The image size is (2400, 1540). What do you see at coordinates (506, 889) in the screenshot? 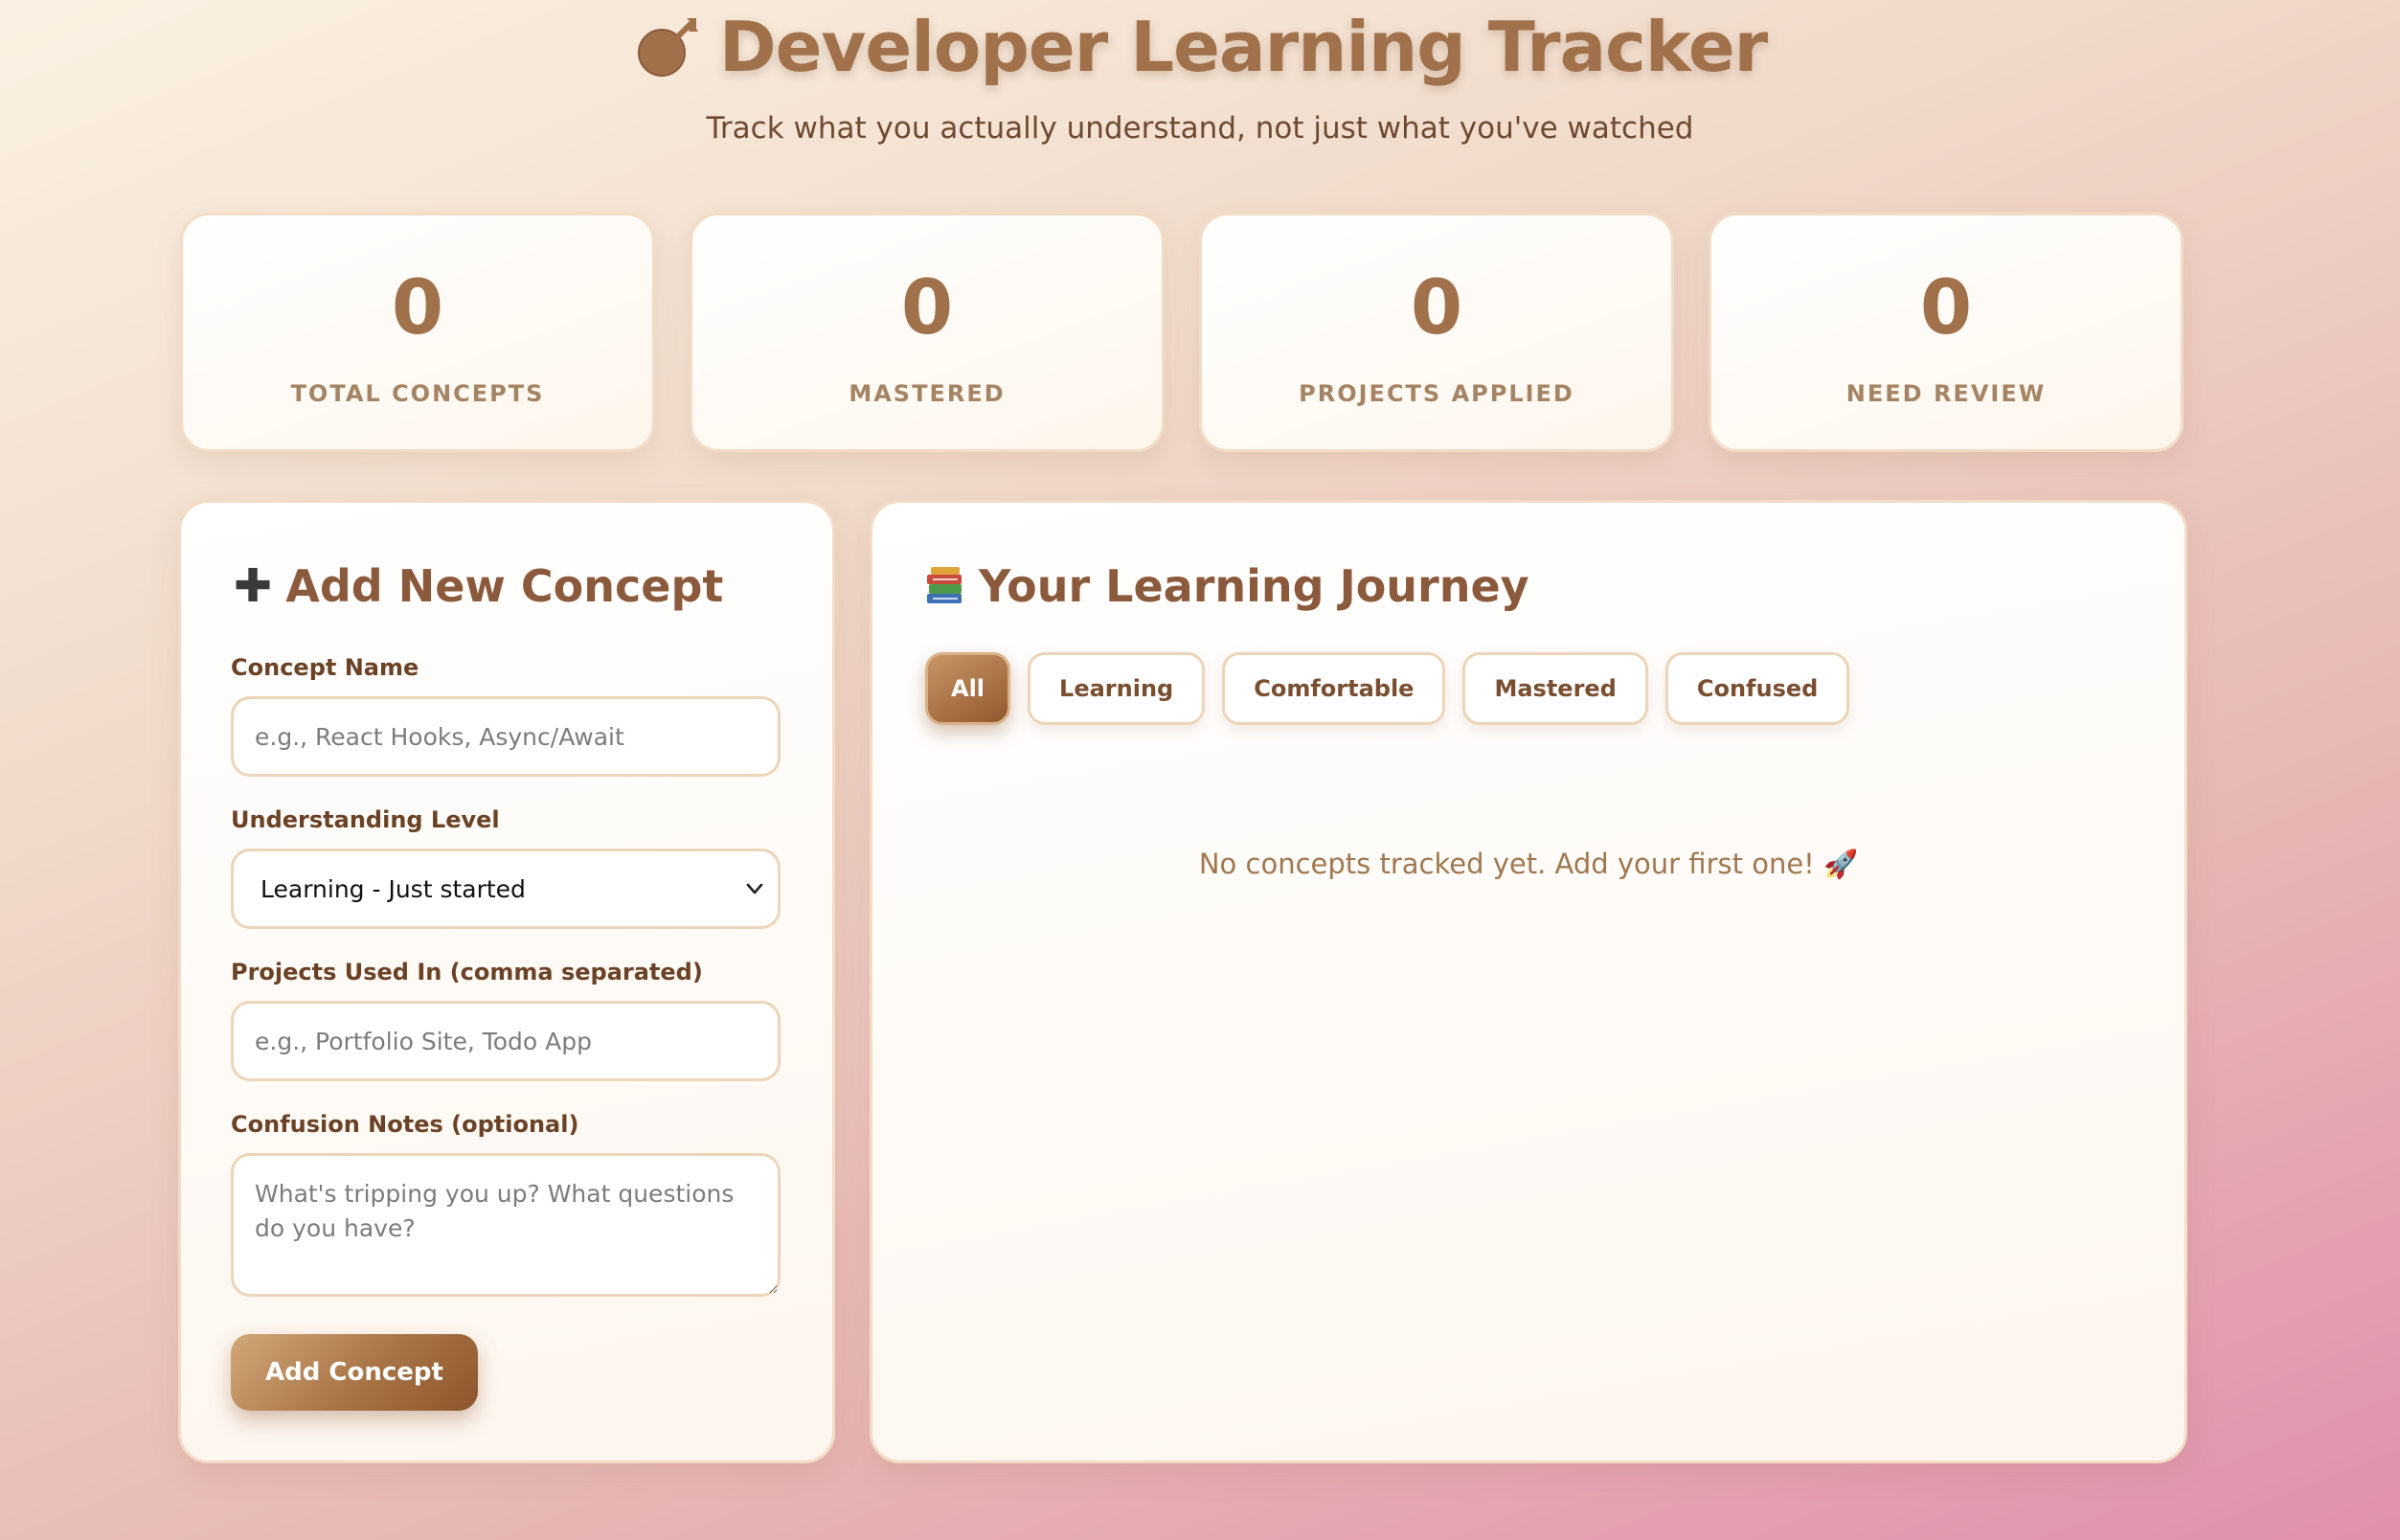
I see `understanding-level-select: Learning - Just started` at bounding box center [506, 889].